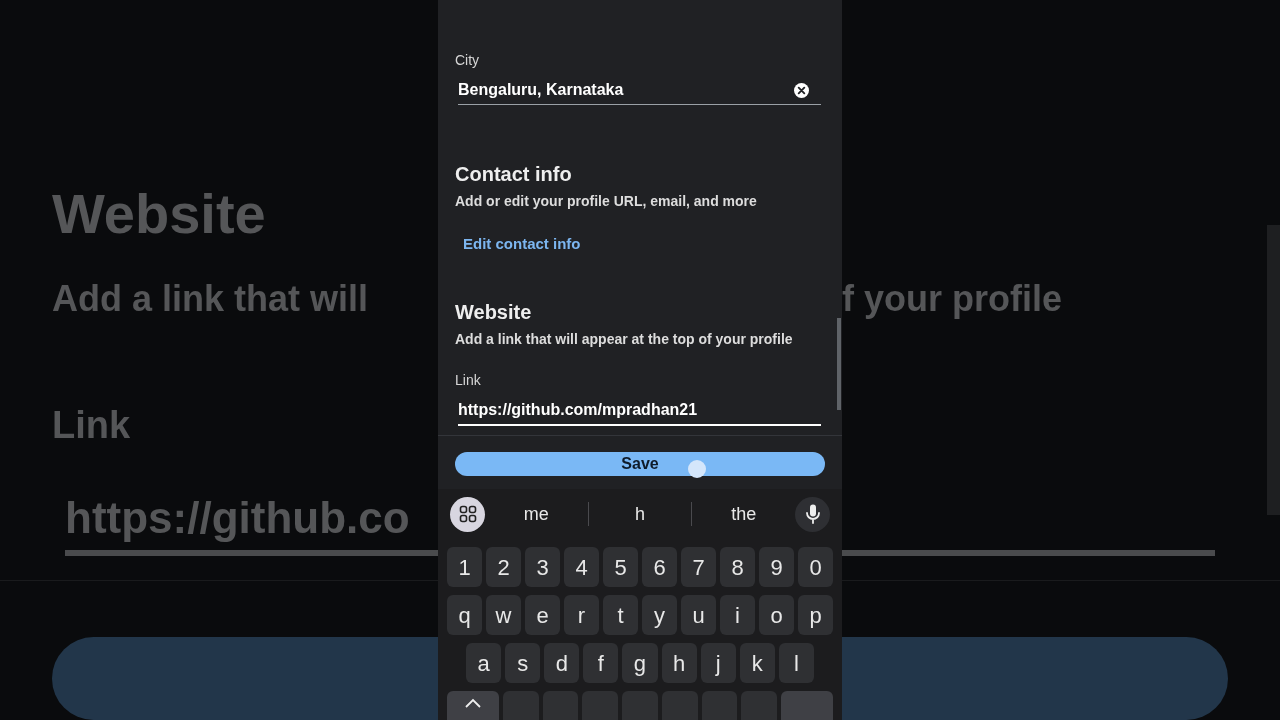 This screenshot has width=1280, height=720. I want to click on microphone-icon, so click(812, 514).